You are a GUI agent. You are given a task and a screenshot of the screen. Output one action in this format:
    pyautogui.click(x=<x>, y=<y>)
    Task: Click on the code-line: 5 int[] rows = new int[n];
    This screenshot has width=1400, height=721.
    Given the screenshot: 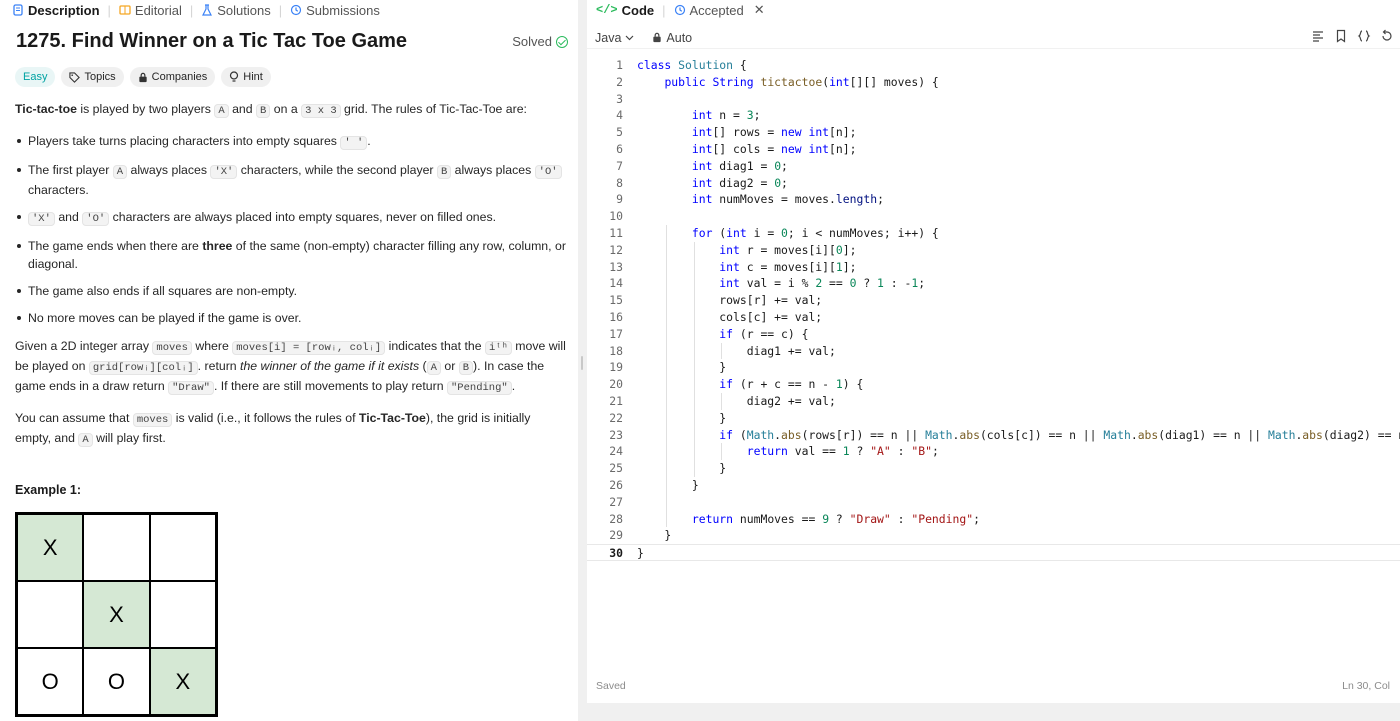 What is the action you would take?
    pyautogui.click(x=993, y=132)
    